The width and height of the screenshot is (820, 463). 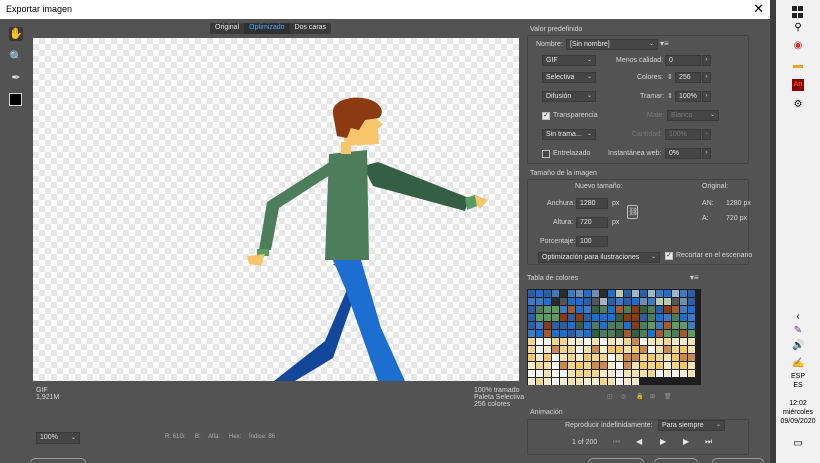 What do you see at coordinates (569, 134) in the screenshot?
I see `transparency-dither-select: Sin trama... ⌄` at bounding box center [569, 134].